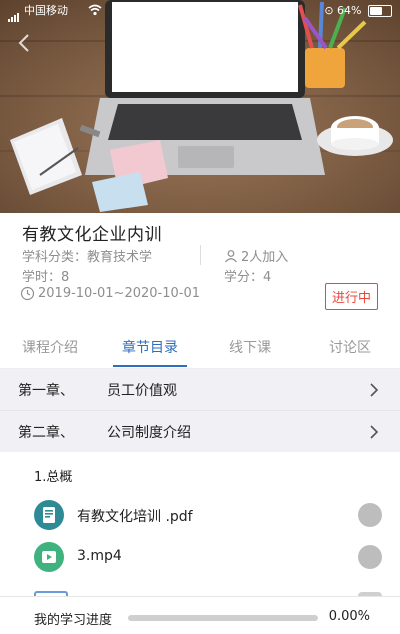 This screenshot has width=400, height=634. I want to click on credits: 学分：4, so click(248, 277).